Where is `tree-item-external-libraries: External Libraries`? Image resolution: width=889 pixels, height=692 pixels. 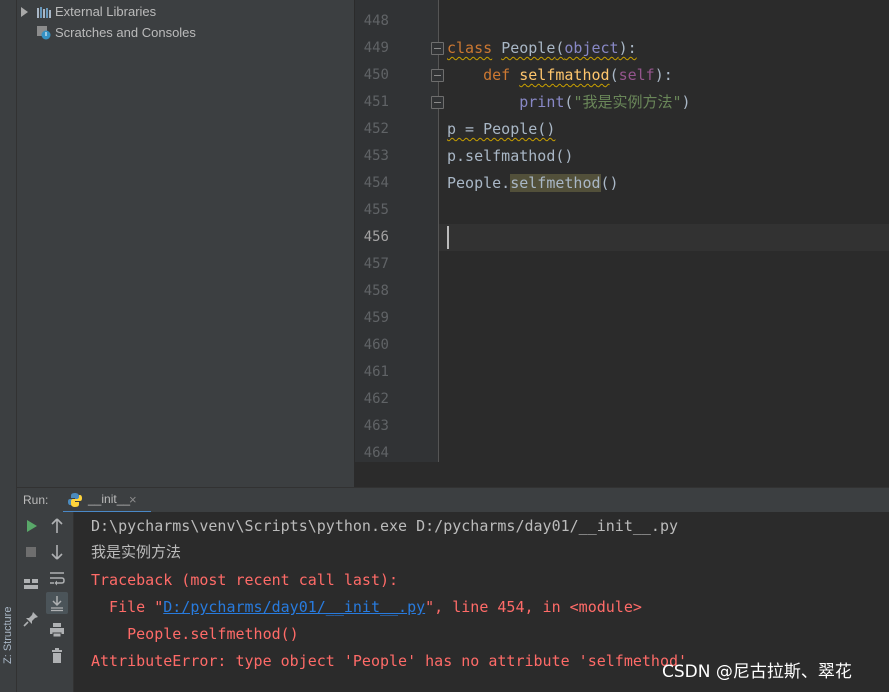
tree-item-external-libraries: External Libraries is located at coordinates (117, 12).